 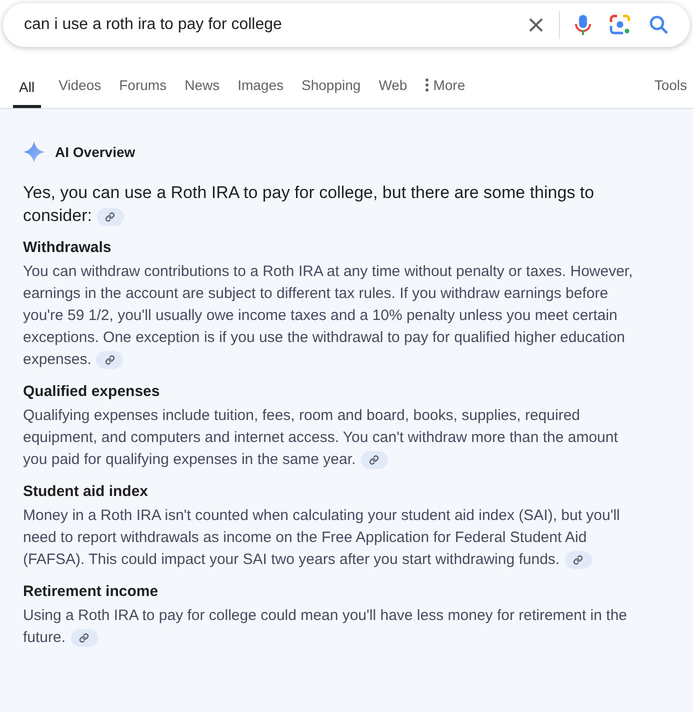 I want to click on section-text: Money in a Roth IRA isn't counted when calculating your student aid index (SAI), but you'll need to report withdrawals as income on the Free Application for Federal Student Aid (FAFSA). This could impact your SAI two years after you start withdrawing funds., so click(x=322, y=538).